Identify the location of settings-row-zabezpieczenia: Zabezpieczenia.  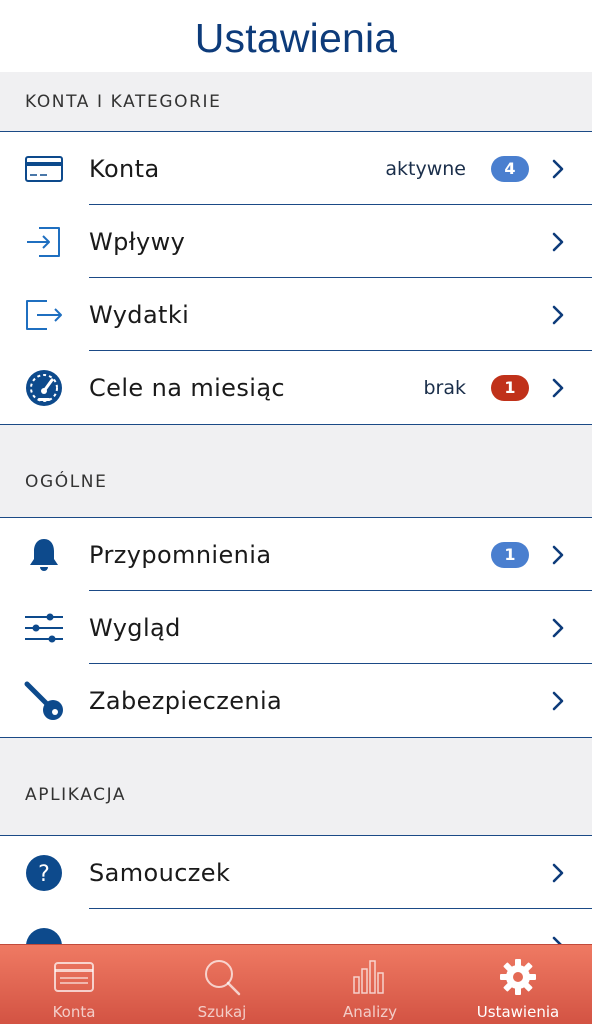
(296, 700).